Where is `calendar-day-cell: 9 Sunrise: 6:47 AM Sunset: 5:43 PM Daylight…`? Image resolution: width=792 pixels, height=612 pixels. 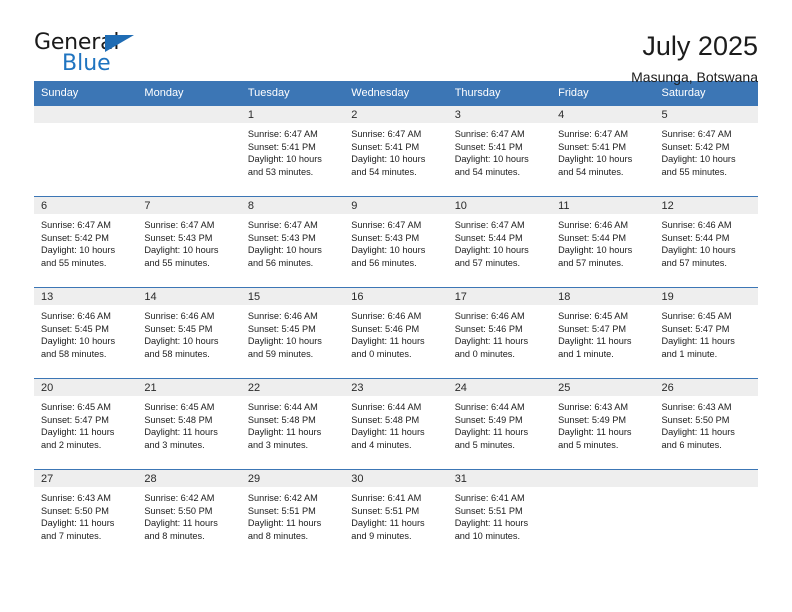 calendar-day-cell: 9 Sunrise: 6:47 AM Sunset: 5:43 PM Daylight… is located at coordinates (396, 242).